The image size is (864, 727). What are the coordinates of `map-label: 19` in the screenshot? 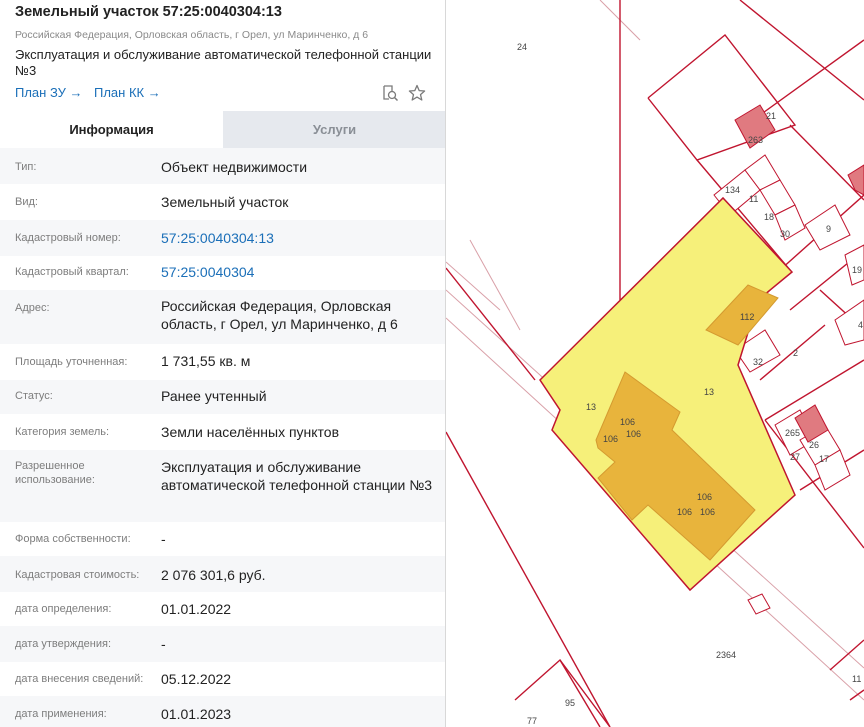 It's located at (857, 270).